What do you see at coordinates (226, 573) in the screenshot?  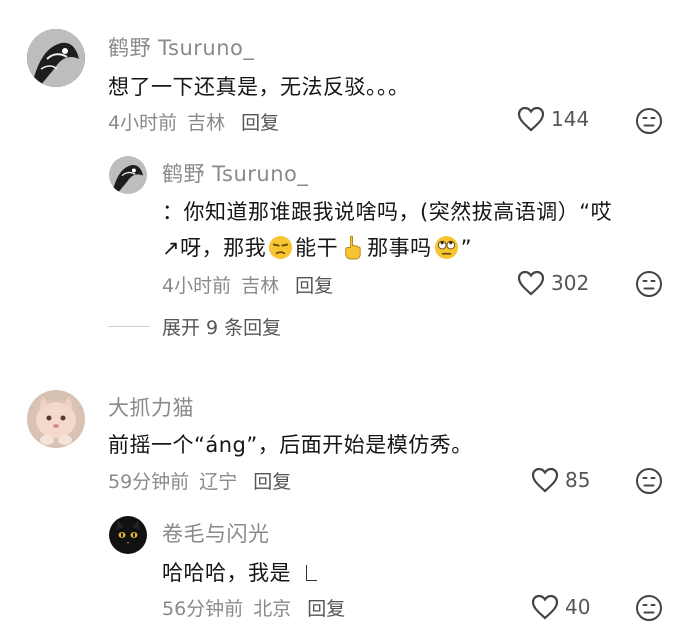 I see `reply-text-part: 哈哈哈，我是` at bounding box center [226, 573].